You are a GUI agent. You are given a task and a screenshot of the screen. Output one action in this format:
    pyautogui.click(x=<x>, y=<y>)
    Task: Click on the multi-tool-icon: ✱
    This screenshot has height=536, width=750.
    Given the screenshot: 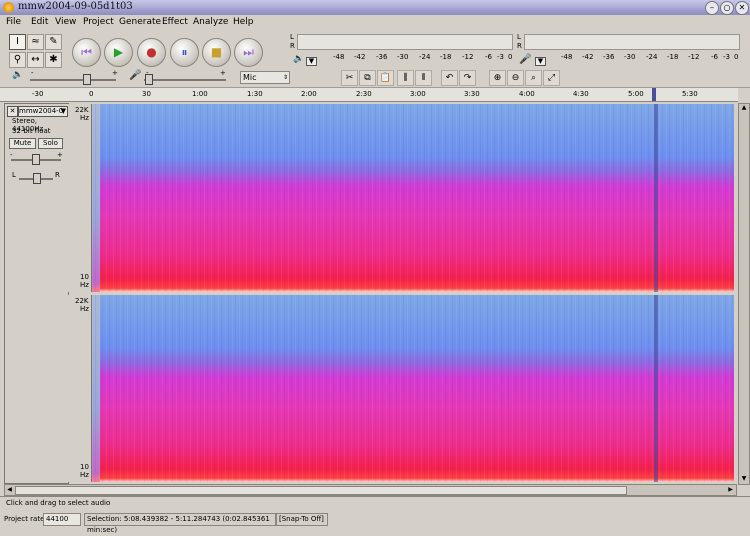 What is the action you would take?
    pyautogui.click(x=53, y=60)
    